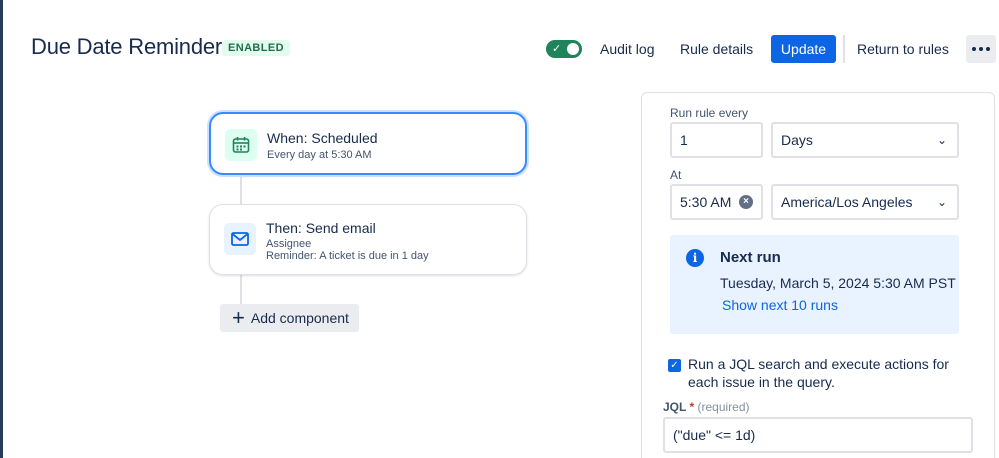 The image size is (999, 458). Describe the element at coordinates (299, 318) in the screenshot. I see `add-component-label: Add component` at that location.